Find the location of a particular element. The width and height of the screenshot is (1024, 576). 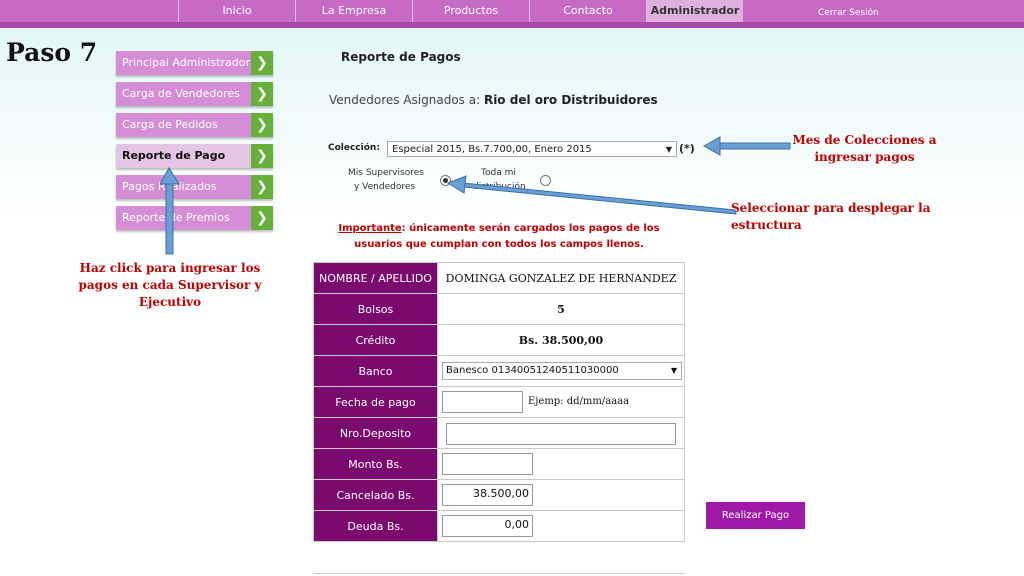

menu-label: Pagos Realizados is located at coordinates (169, 186).